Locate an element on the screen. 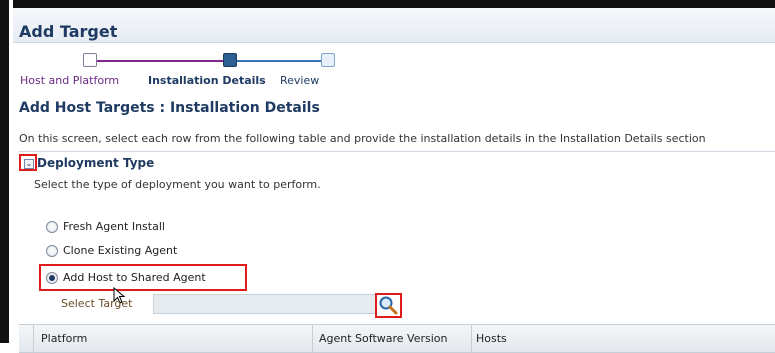 The height and width of the screenshot is (353, 775). radio-button-selected is located at coordinates (52, 277).